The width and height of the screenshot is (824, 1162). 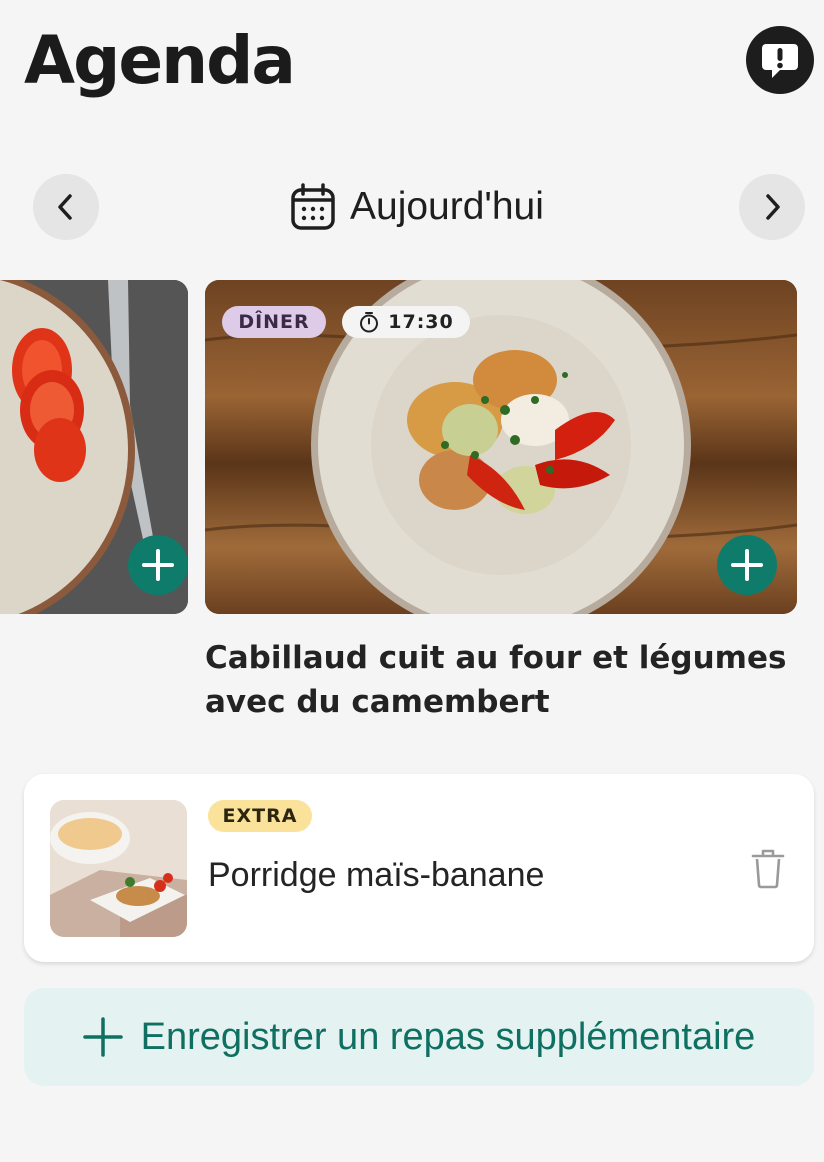 I want to click on feedback-exclamation-icon, so click(x=780, y=61).